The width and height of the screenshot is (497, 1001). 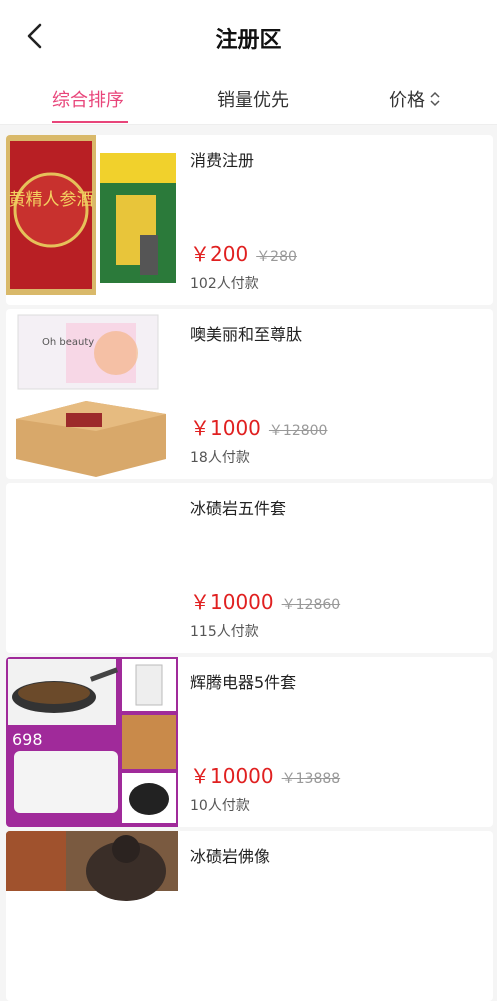 What do you see at coordinates (222, 159) in the screenshot?
I see `product-name: 消费注册` at bounding box center [222, 159].